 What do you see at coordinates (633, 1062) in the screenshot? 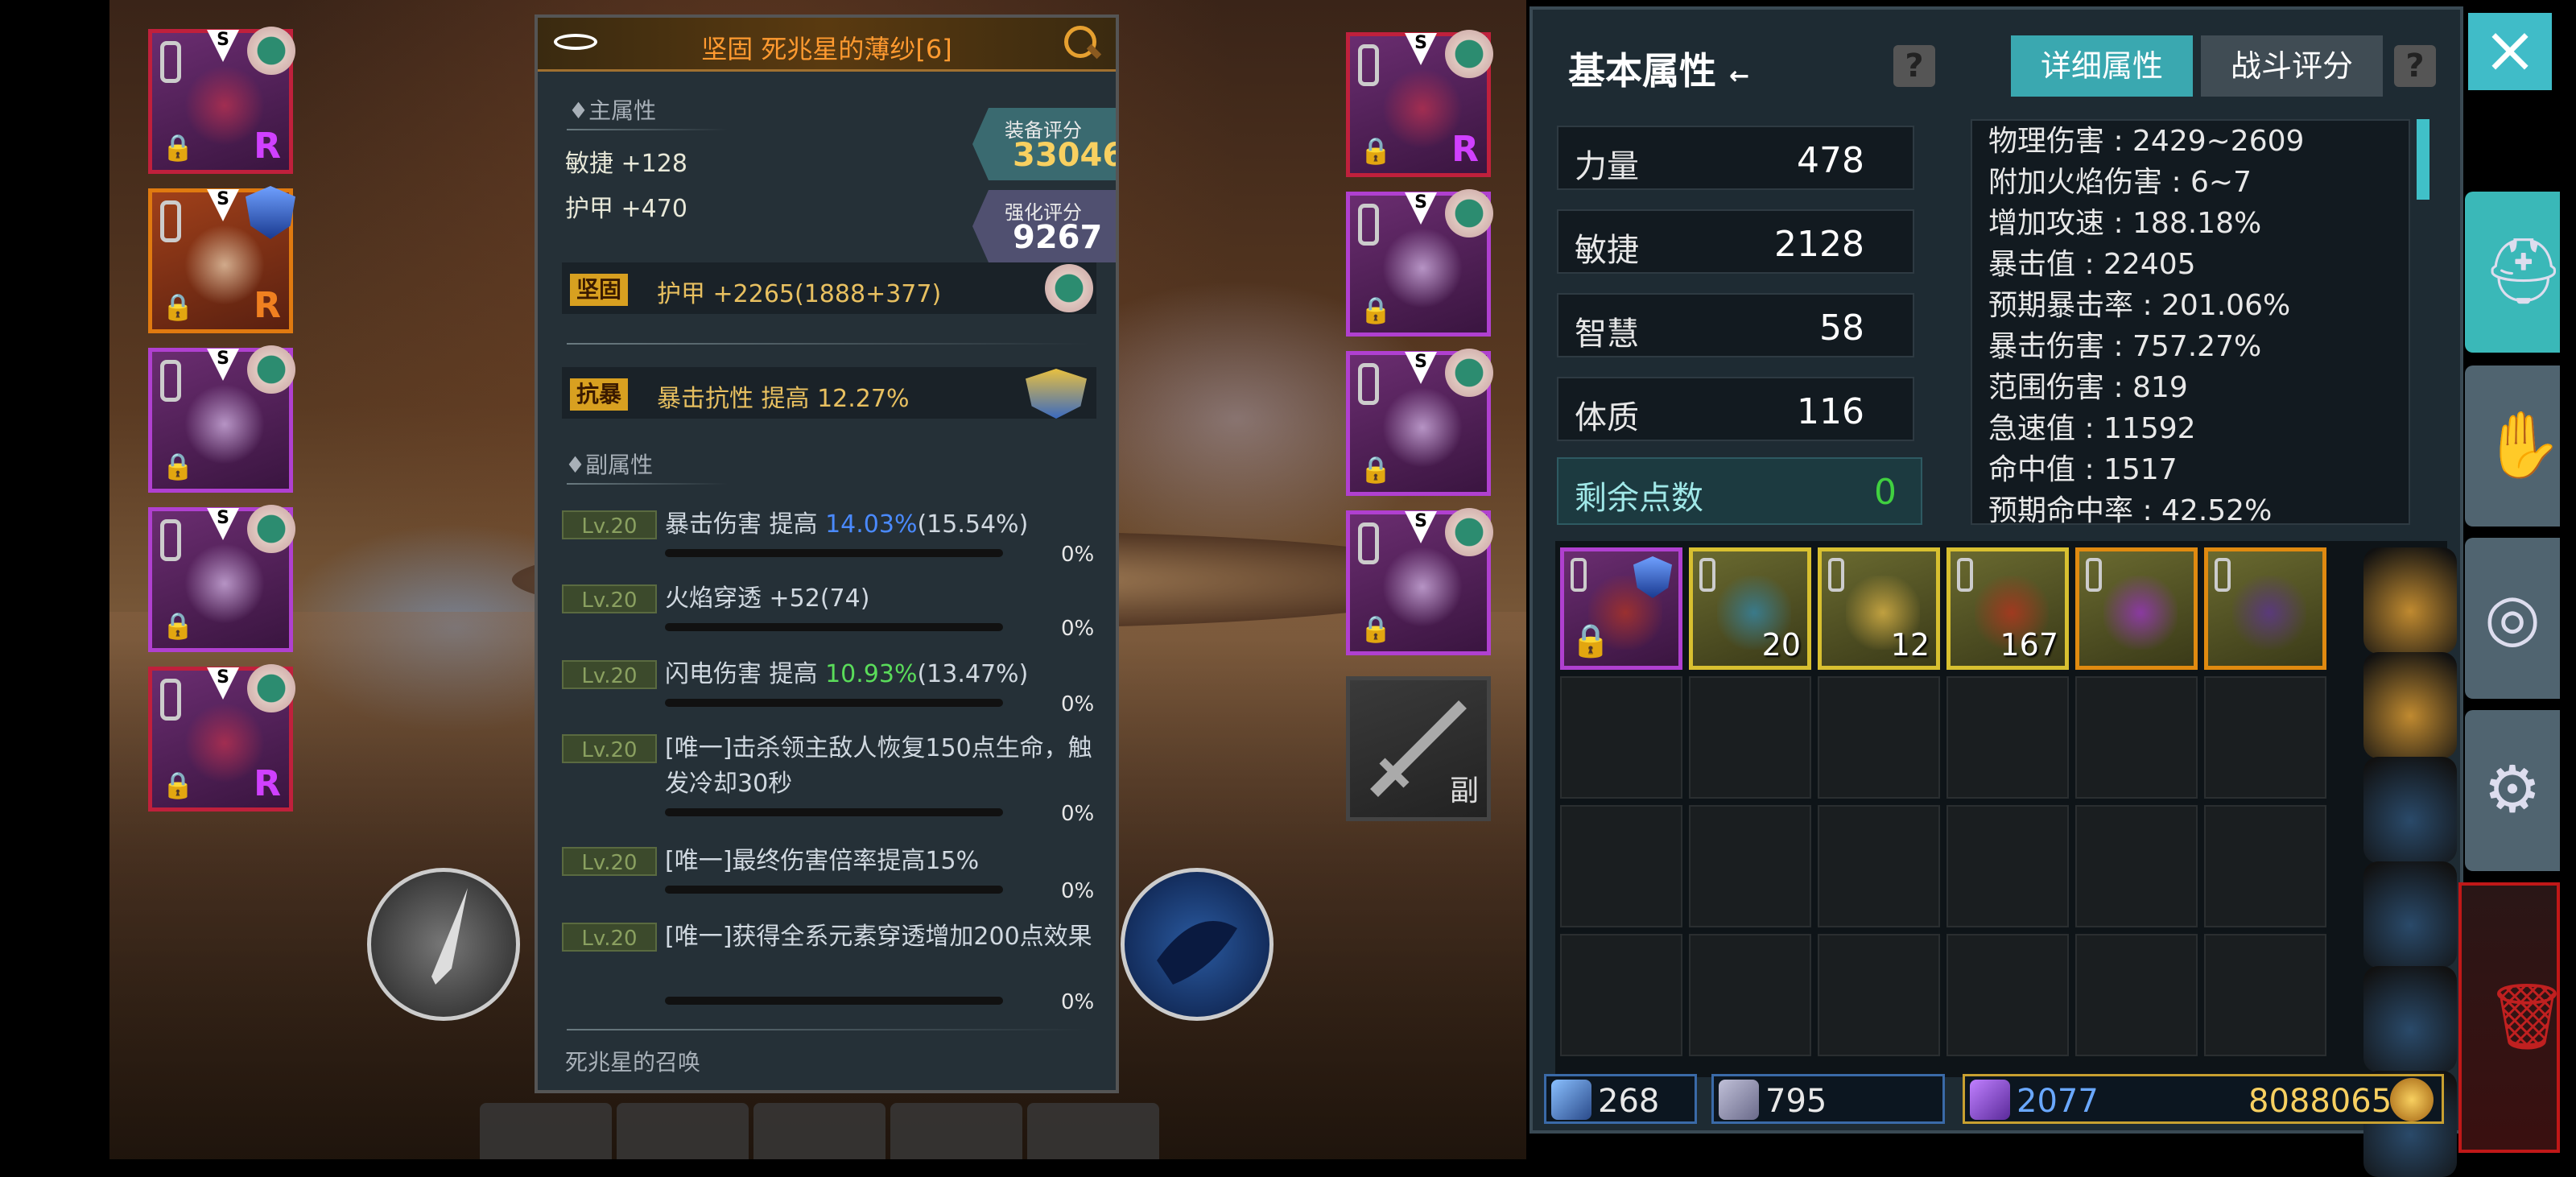
I see `set-name: 死兆星的召唤` at bounding box center [633, 1062].